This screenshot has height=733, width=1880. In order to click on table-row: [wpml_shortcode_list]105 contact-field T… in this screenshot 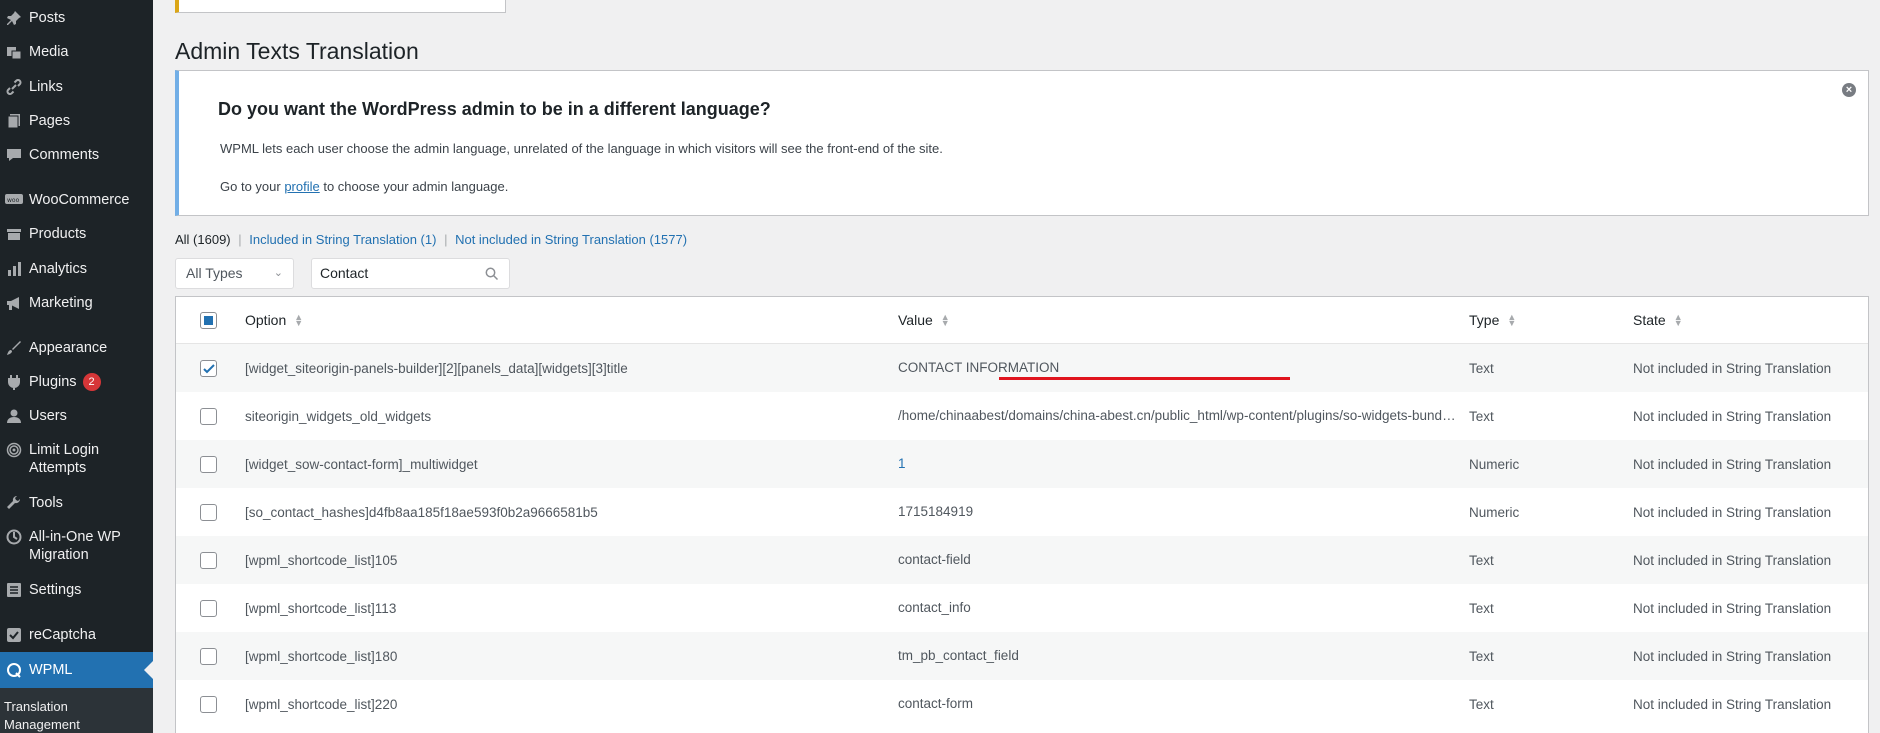, I will do `click(1022, 560)`.